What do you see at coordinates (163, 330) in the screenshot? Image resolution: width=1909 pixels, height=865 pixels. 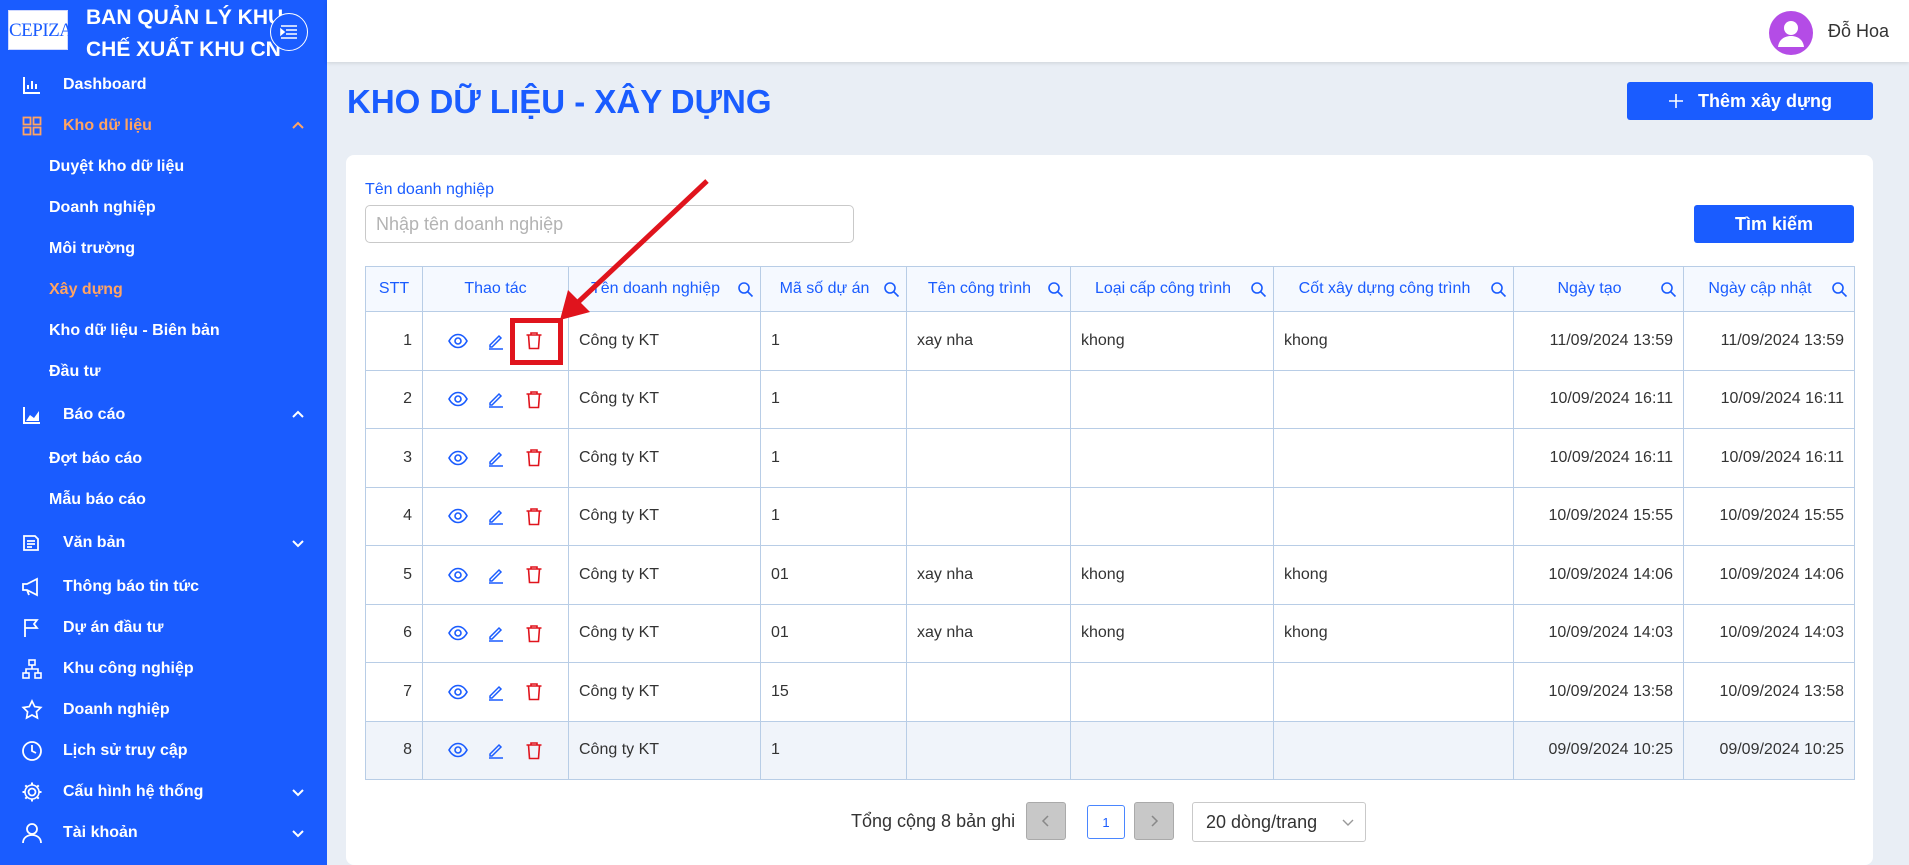 I see `sidebar-item-bien-ban: Kho dữ liệu - Biên bản` at bounding box center [163, 330].